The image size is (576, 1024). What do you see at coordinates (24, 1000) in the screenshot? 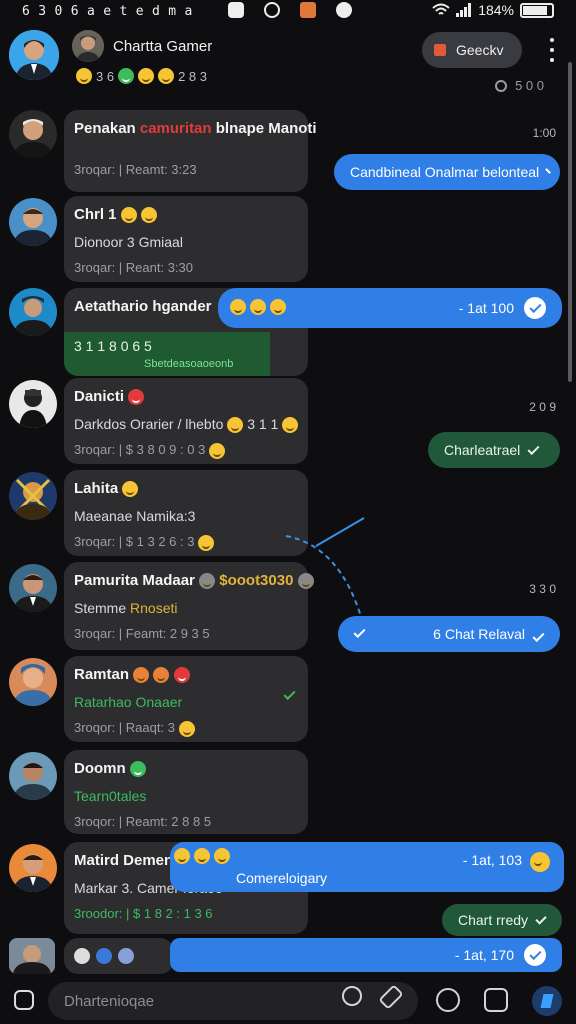
I see `microphone-icon` at bounding box center [24, 1000].